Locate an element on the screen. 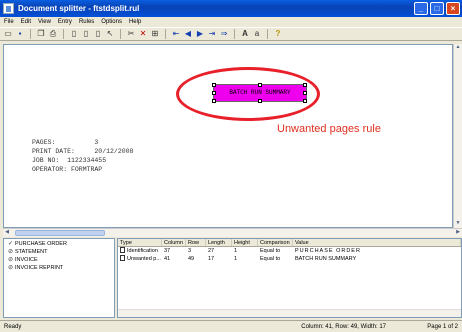  menu-options: Options is located at coordinates (111, 22).